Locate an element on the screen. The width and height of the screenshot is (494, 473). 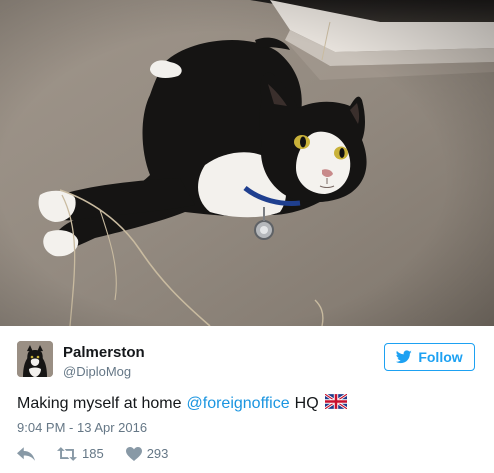
follow-button: Follow is located at coordinates (429, 357).